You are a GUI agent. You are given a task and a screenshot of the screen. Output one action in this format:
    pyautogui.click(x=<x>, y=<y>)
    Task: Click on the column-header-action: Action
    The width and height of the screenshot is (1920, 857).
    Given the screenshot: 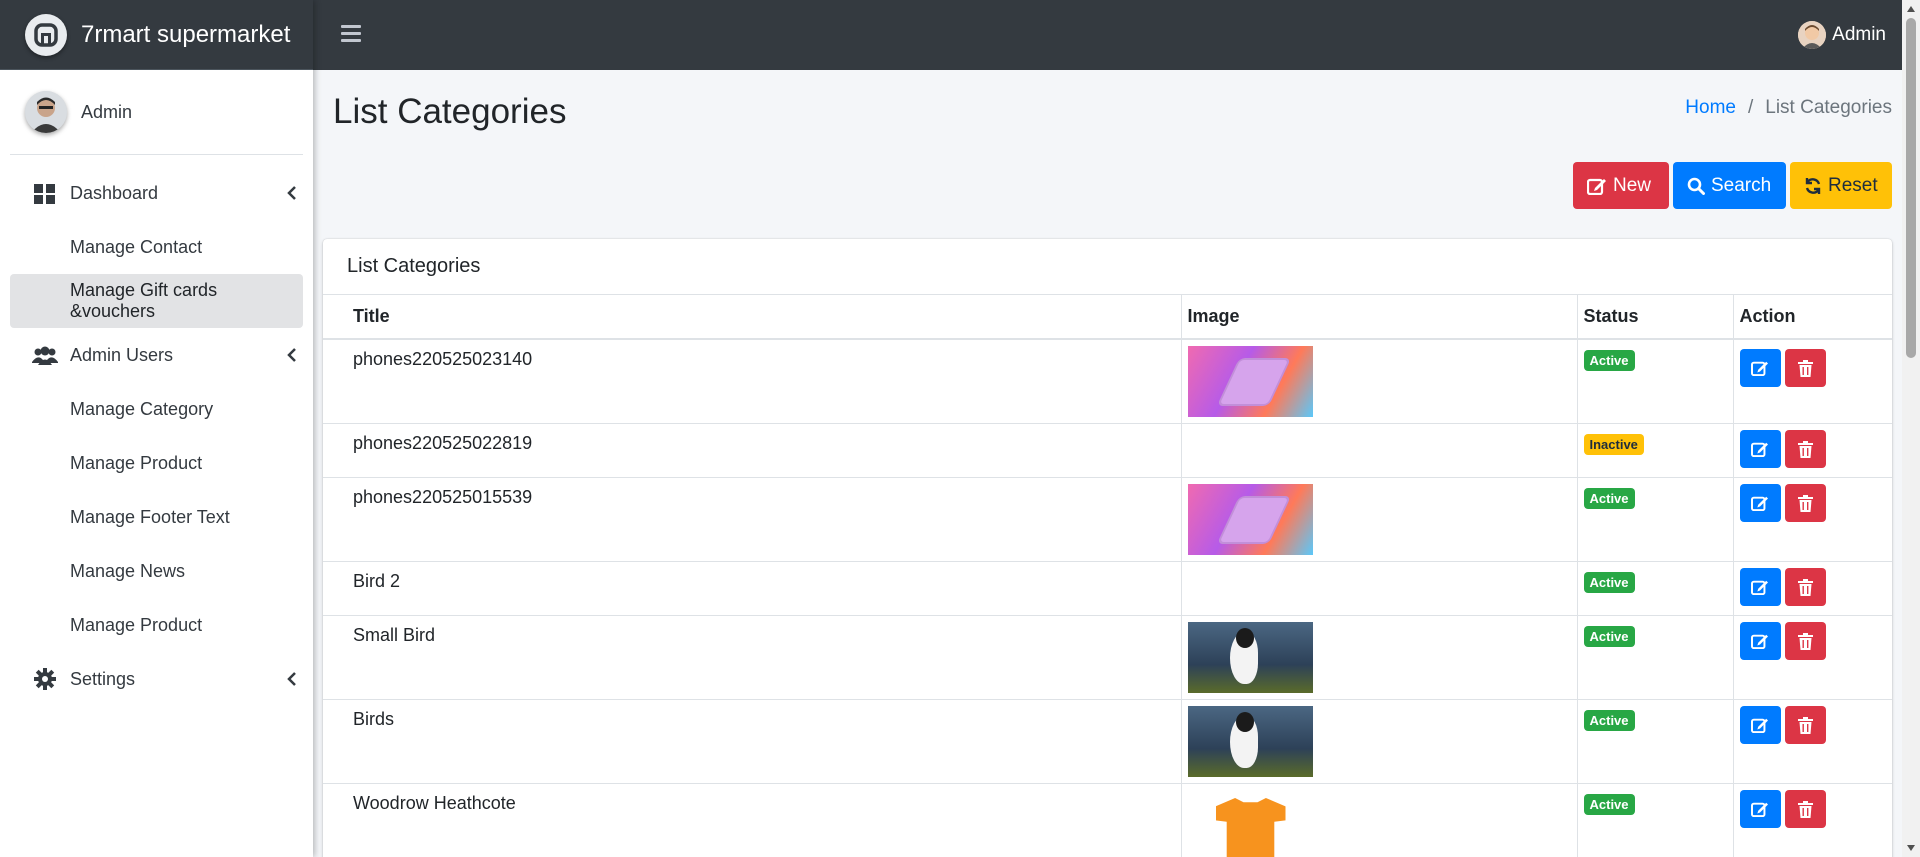 What is the action you would take?
    pyautogui.click(x=1812, y=317)
    